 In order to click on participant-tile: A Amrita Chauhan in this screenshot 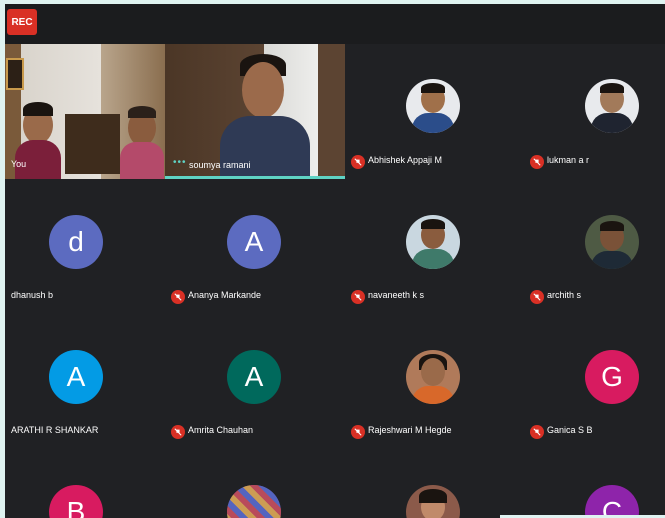, I will do `click(253, 380)`.